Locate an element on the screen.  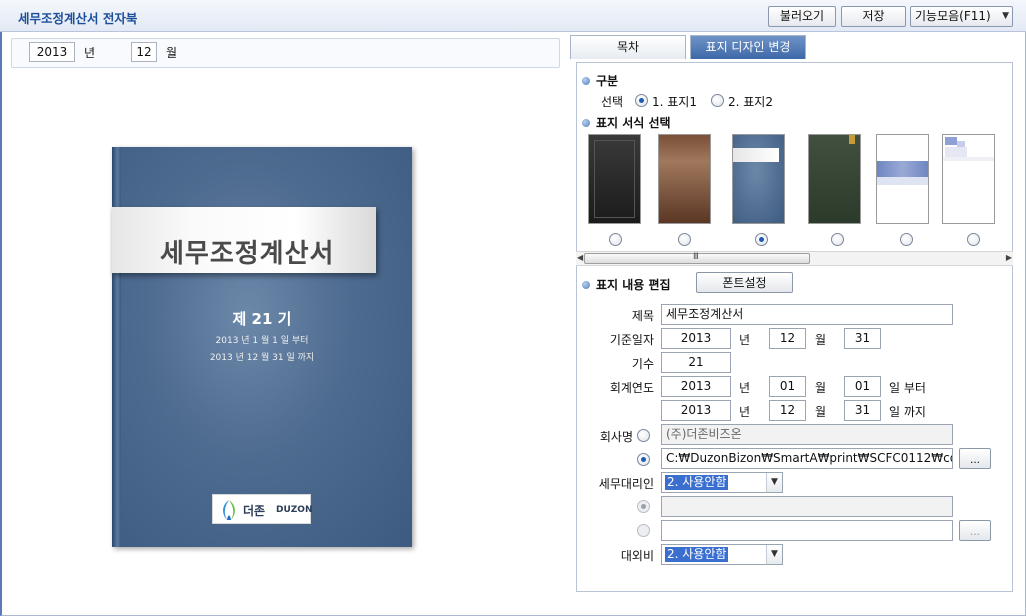
window-title: 세무조정계산서 전자북 is located at coordinates (78, 18).